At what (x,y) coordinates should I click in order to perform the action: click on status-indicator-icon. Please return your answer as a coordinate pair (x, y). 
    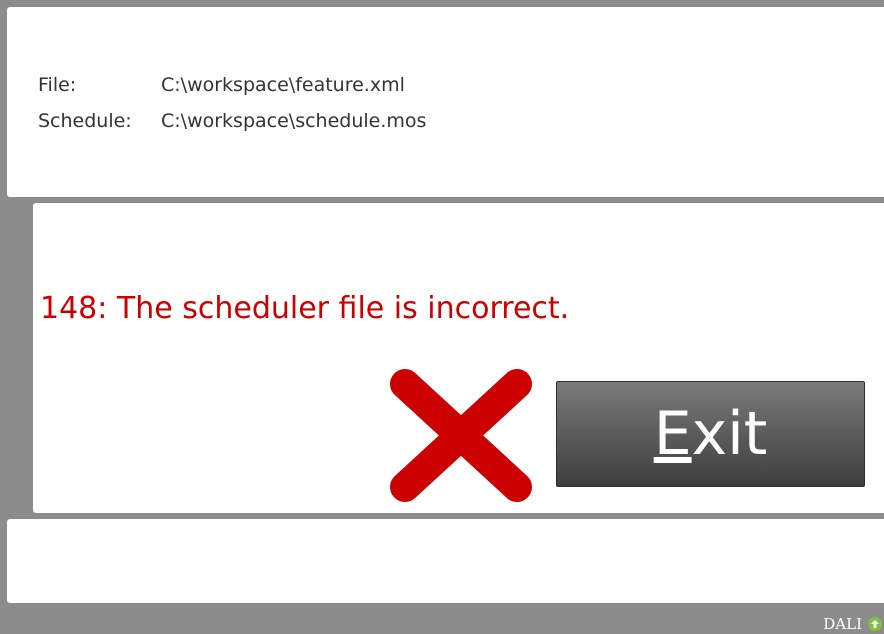
    Looking at the image, I should click on (875, 624).